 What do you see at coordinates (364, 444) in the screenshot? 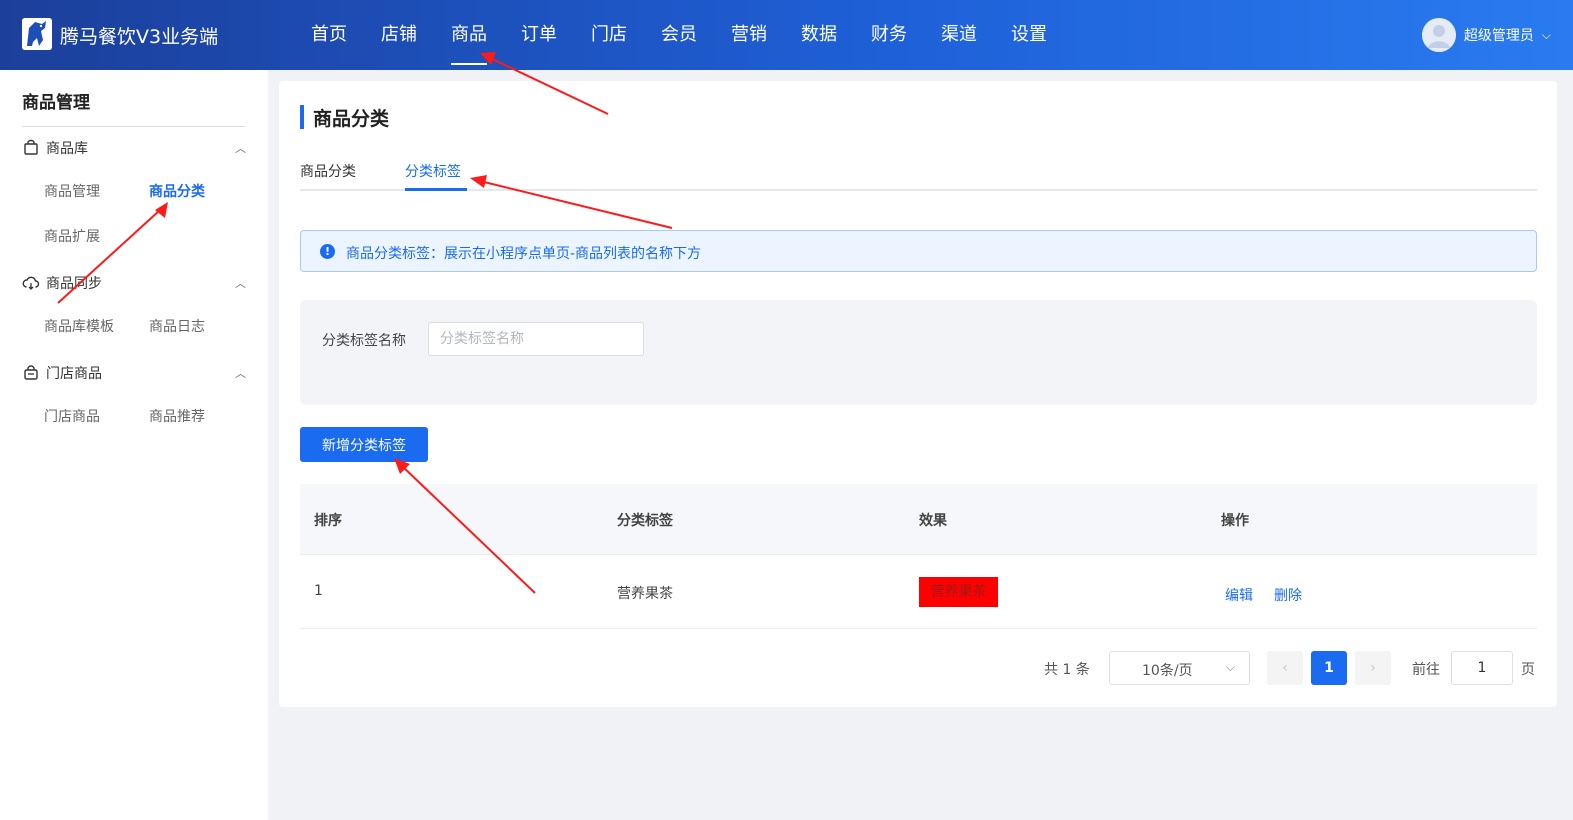
I see `add-category-tag-button: 新增分类标签` at bounding box center [364, 444].